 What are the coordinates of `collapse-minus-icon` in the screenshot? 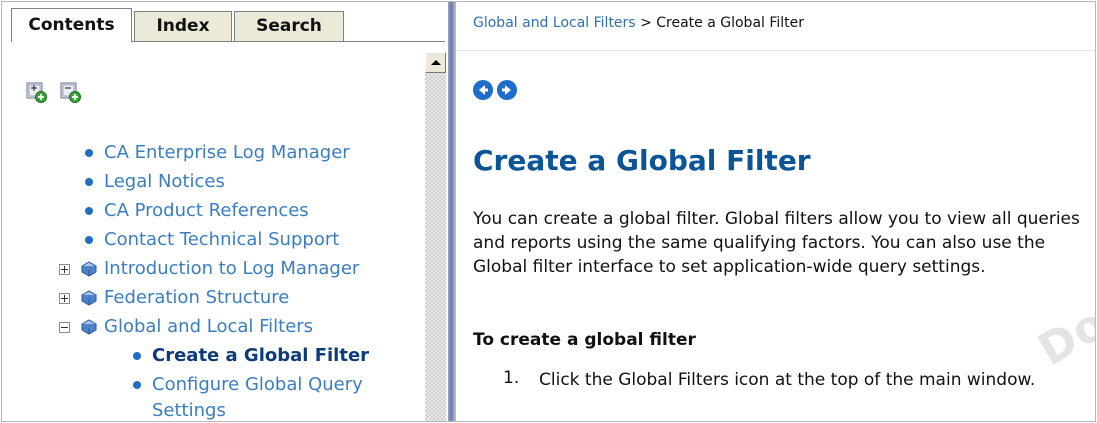 It's located at (64, 327).